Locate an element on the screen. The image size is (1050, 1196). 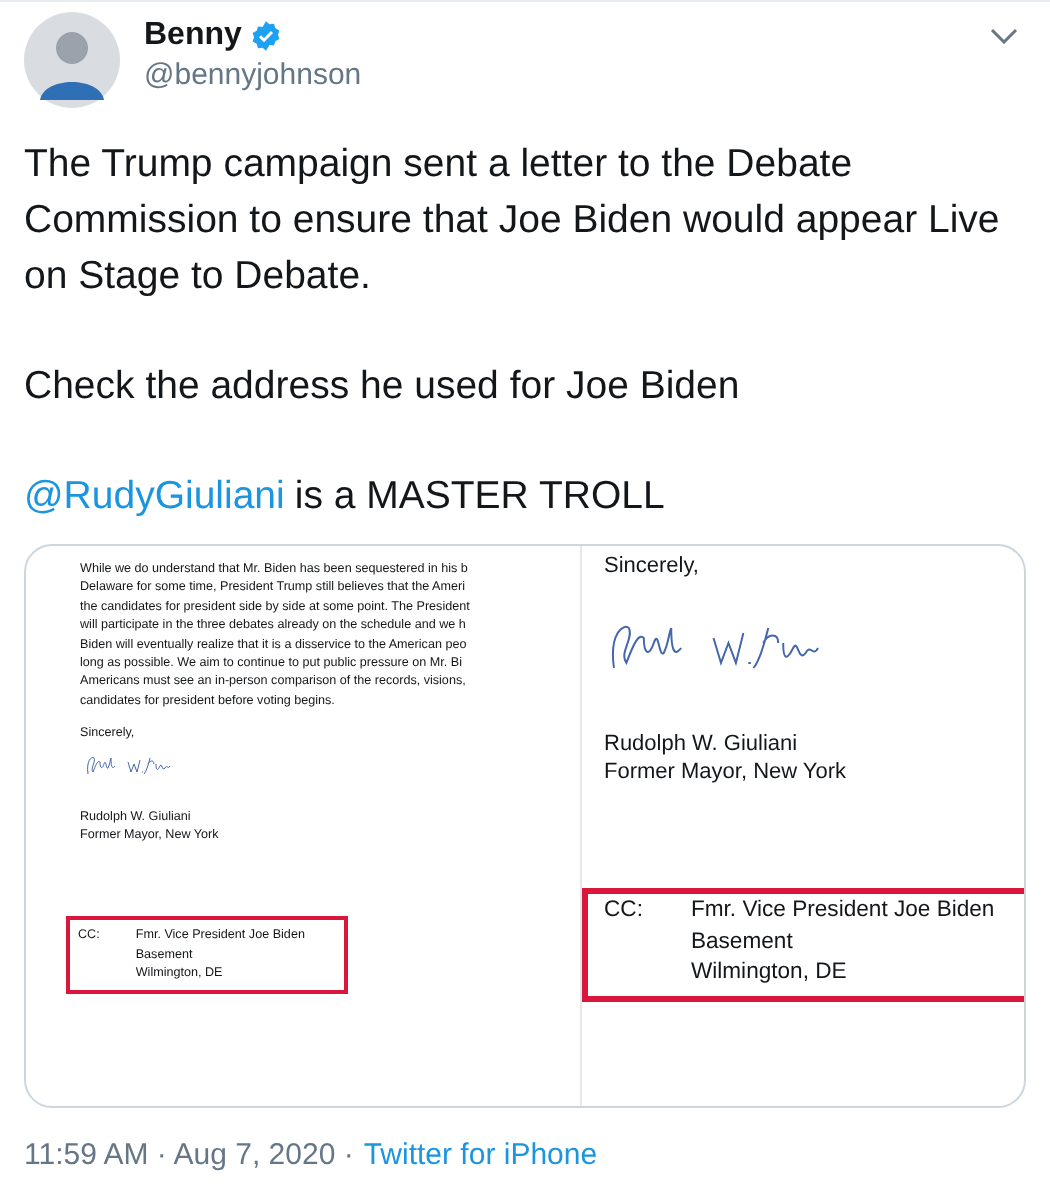
cc-text: Wilmington, DE is located at coordinates (769, 973).